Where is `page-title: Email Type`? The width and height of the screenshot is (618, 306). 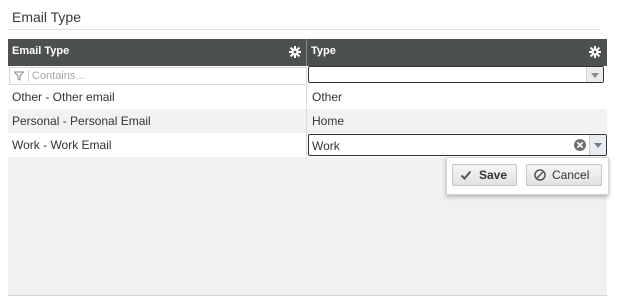 page-title: Email Type is located at coordinates (46, 17).